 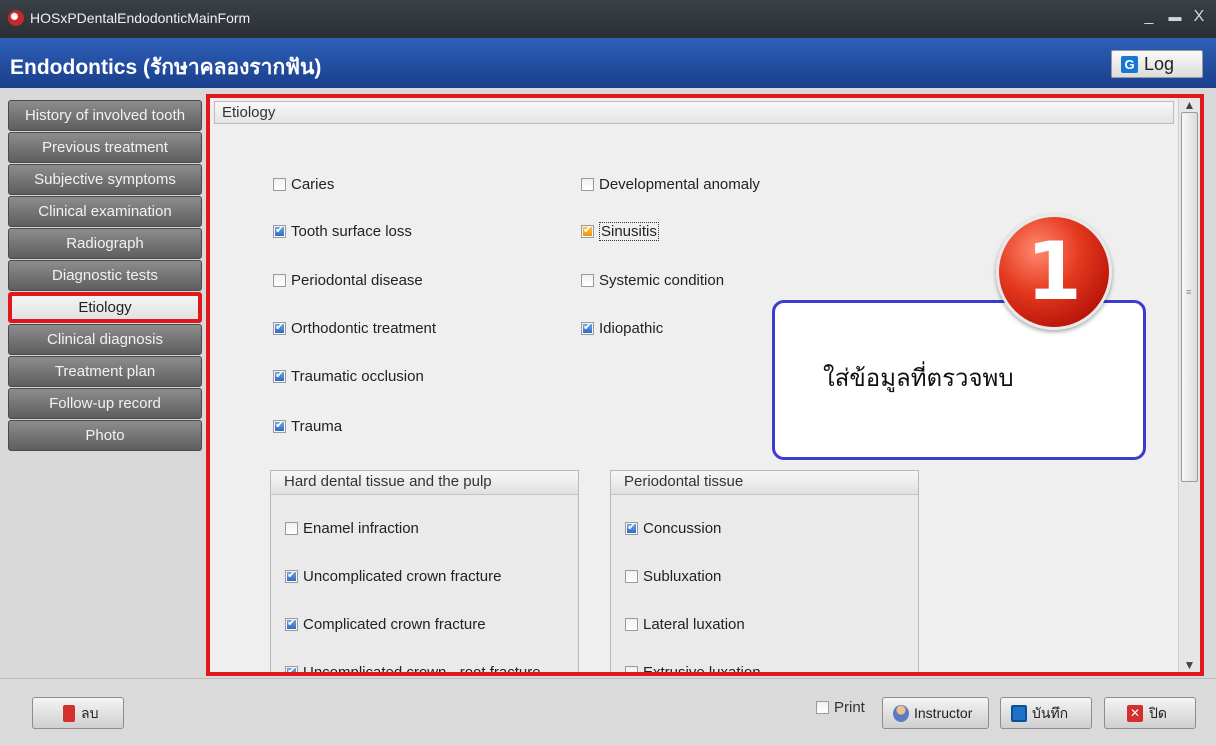 What do you see at coordinates (620, 231) in the screenshot?
I see `sinusitis-checkbox: Sinusitis` at bounding box center [620, 231].